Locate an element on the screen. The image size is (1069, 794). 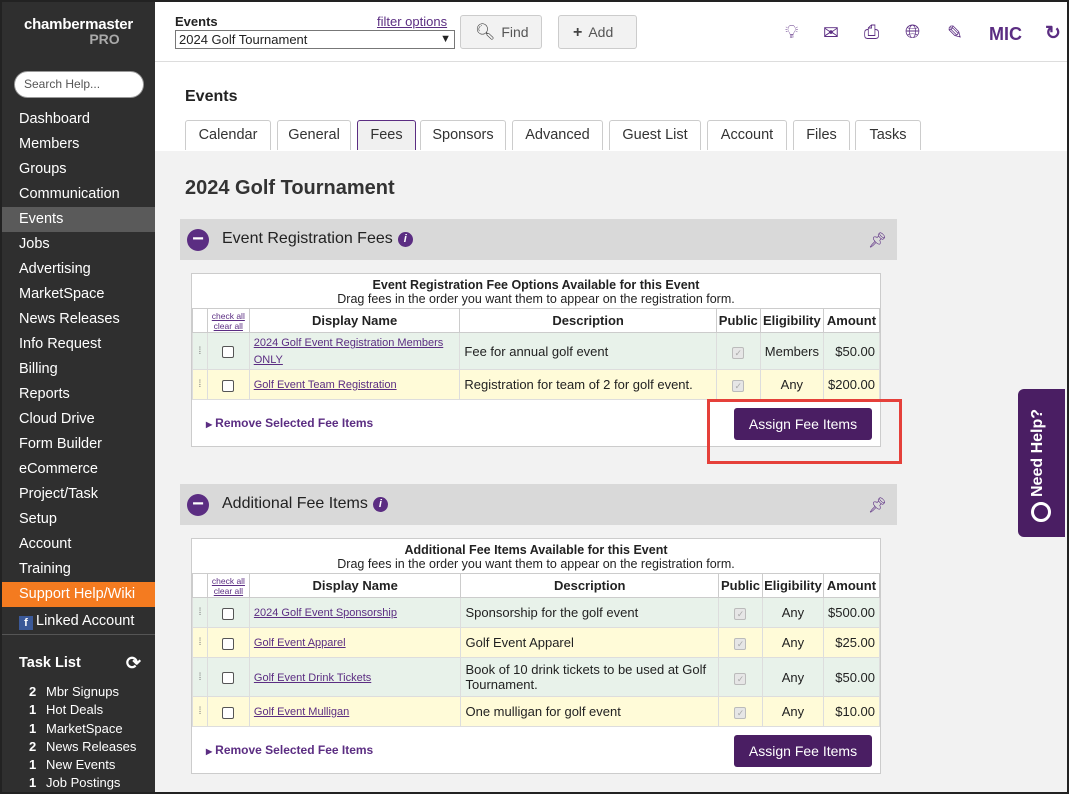
fee-eligibility: Members is located at coordinates (791, 351).